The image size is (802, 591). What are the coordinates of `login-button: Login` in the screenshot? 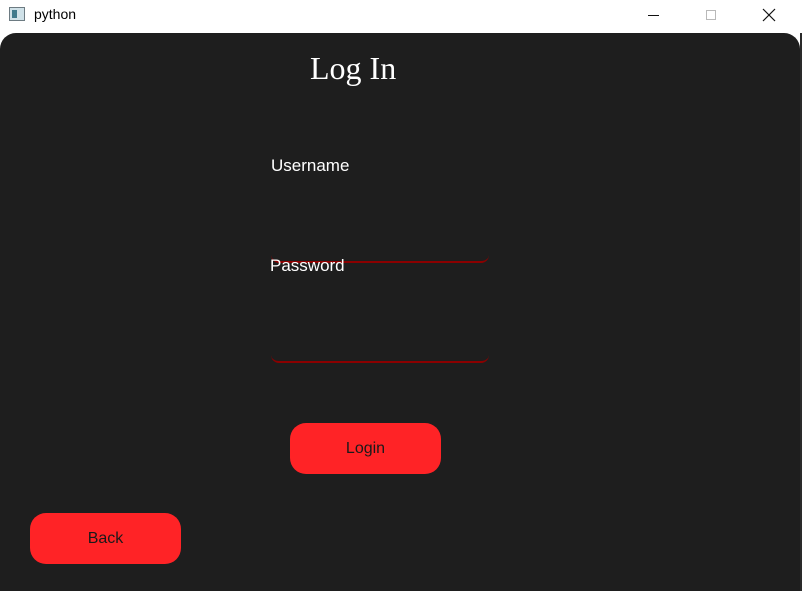 It's located at (365, 448).